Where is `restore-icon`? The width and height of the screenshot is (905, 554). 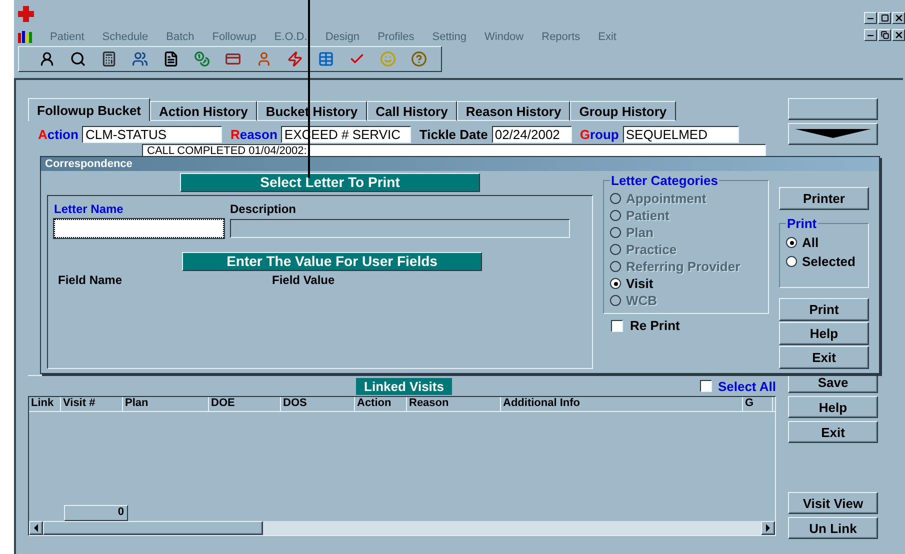 restore-icon is located at coordinates (884, 35).